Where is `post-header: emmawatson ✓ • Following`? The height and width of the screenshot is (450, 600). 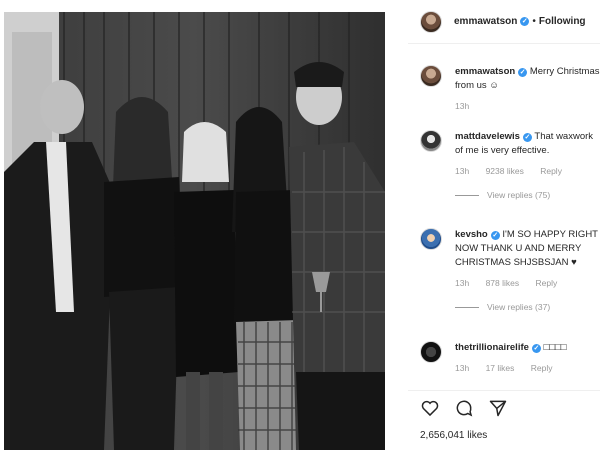 post-header: emmawatson ✓ • Following is located at coordinates (504, 22).